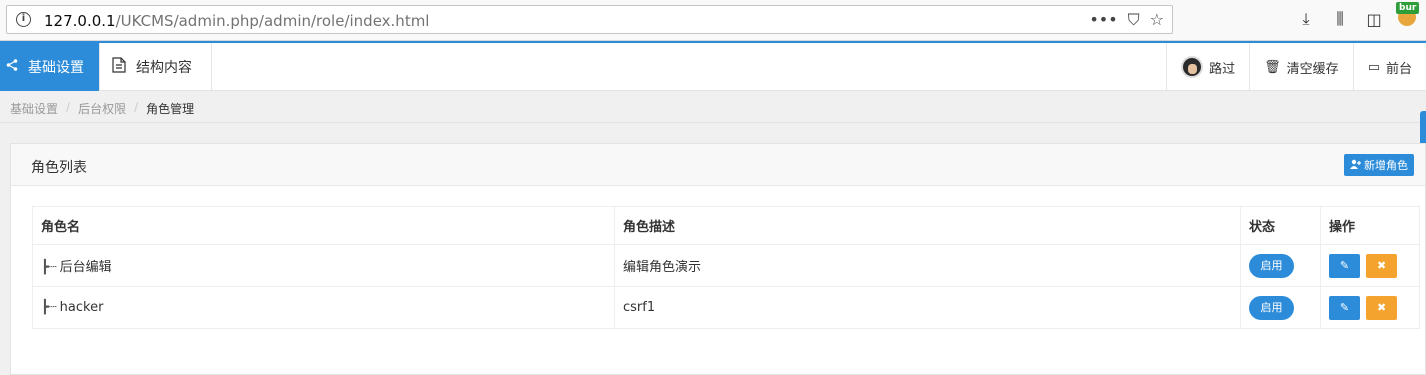 This screenshot has height=375, width=1426. What do you see at coordinates (34, 108) in the screenshot?
I see `breadcrumb-item: 基础设置` at bounding box center [34, 108].